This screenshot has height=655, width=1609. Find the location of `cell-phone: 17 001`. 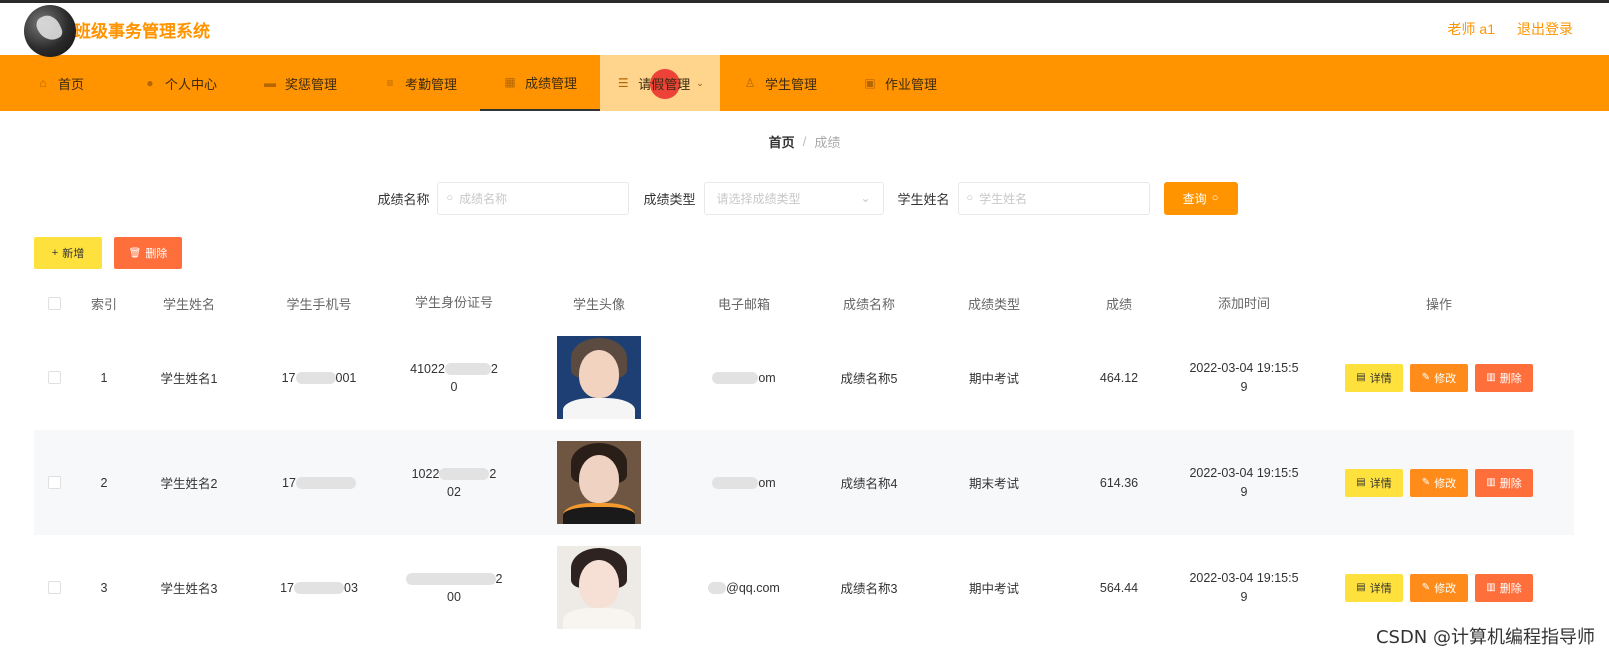

cell-phone: 17 001 is located at coordinates (319, 378).